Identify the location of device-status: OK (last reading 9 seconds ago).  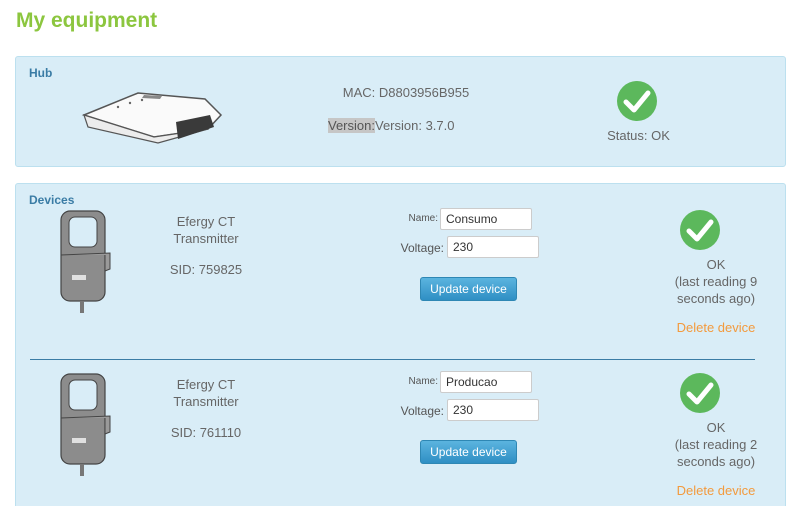
(716, 281).